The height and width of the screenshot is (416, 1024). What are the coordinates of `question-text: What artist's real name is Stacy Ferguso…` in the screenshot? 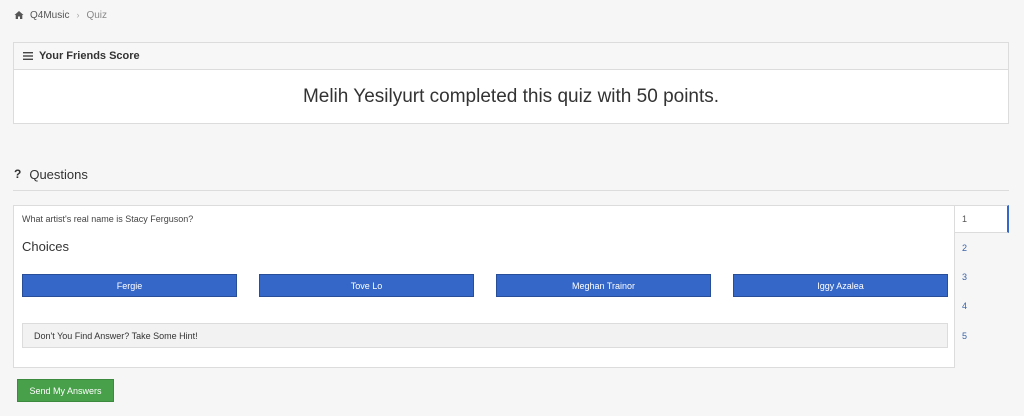 It's located at (108, 219).